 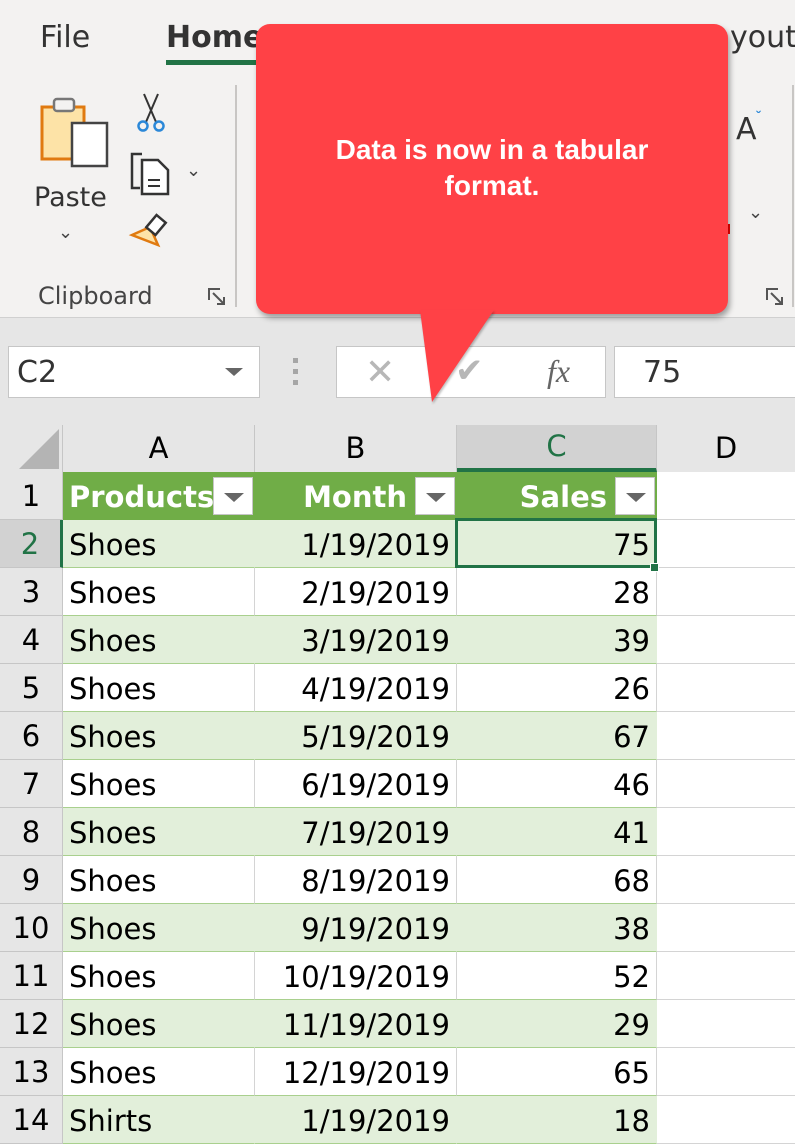 I want to click on tab-page-layout: yout, so click(x=762, y=37).